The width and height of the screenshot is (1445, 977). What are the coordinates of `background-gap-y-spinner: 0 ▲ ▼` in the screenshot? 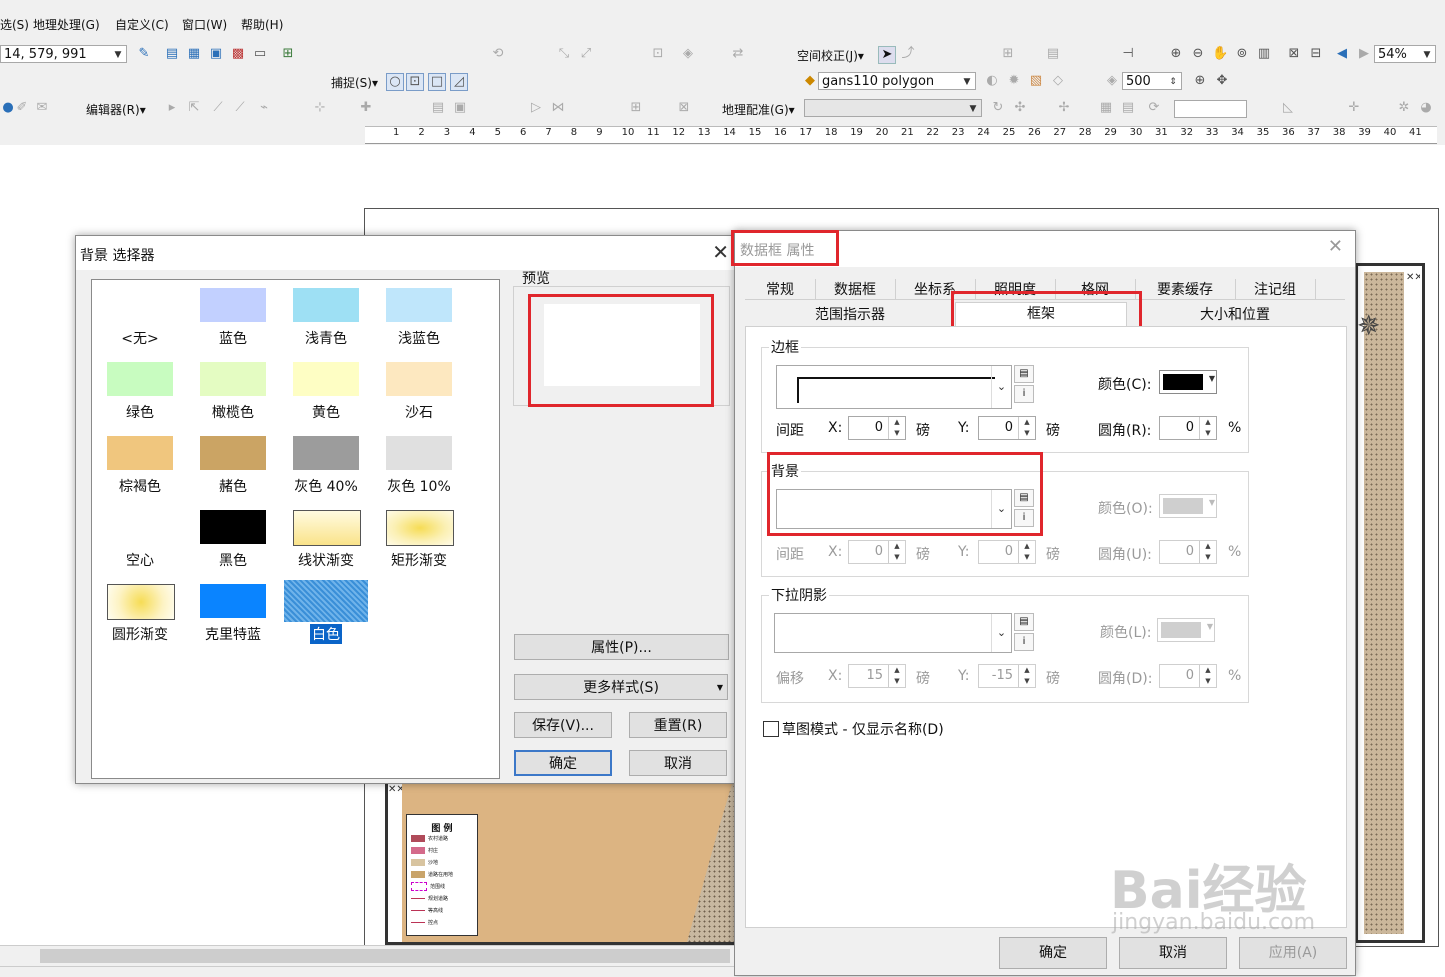 It's located at (1007, 552).